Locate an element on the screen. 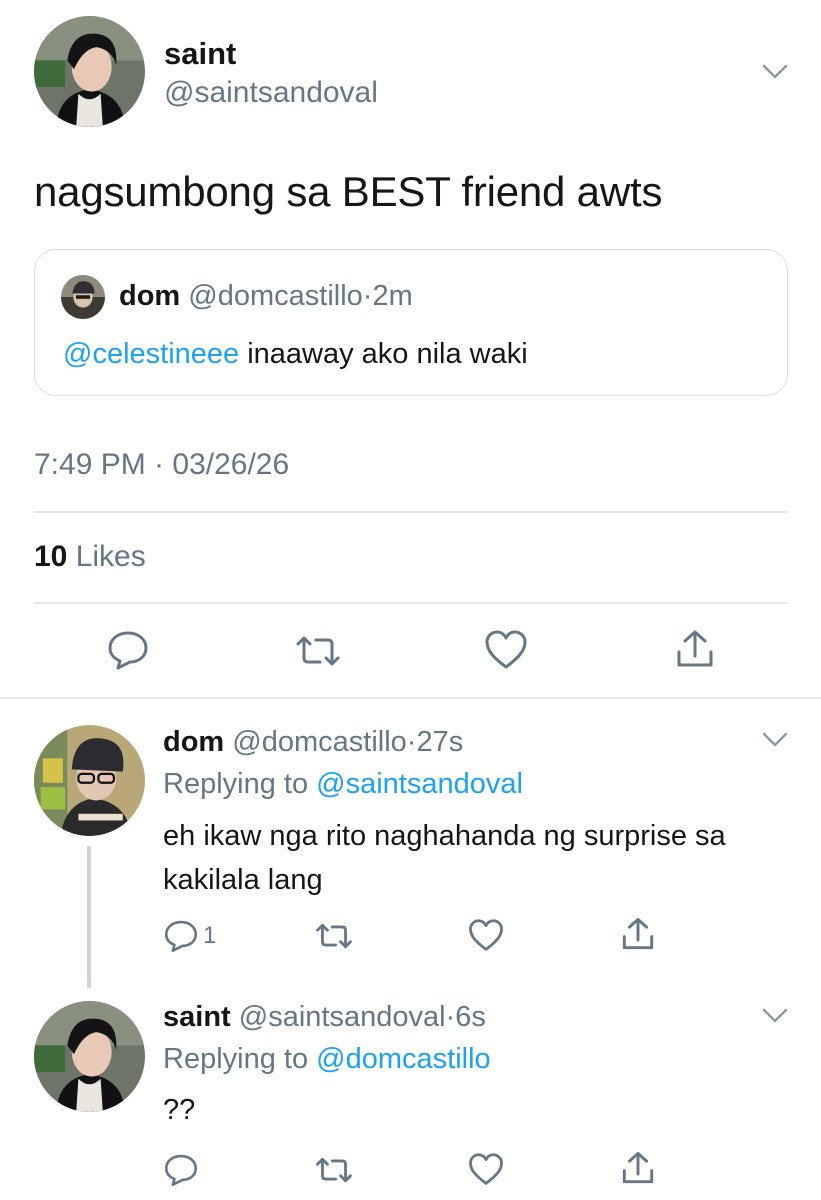 This screenshot has width=821, height=1200. avatar-dom-small is located at coordinates (83, 297).